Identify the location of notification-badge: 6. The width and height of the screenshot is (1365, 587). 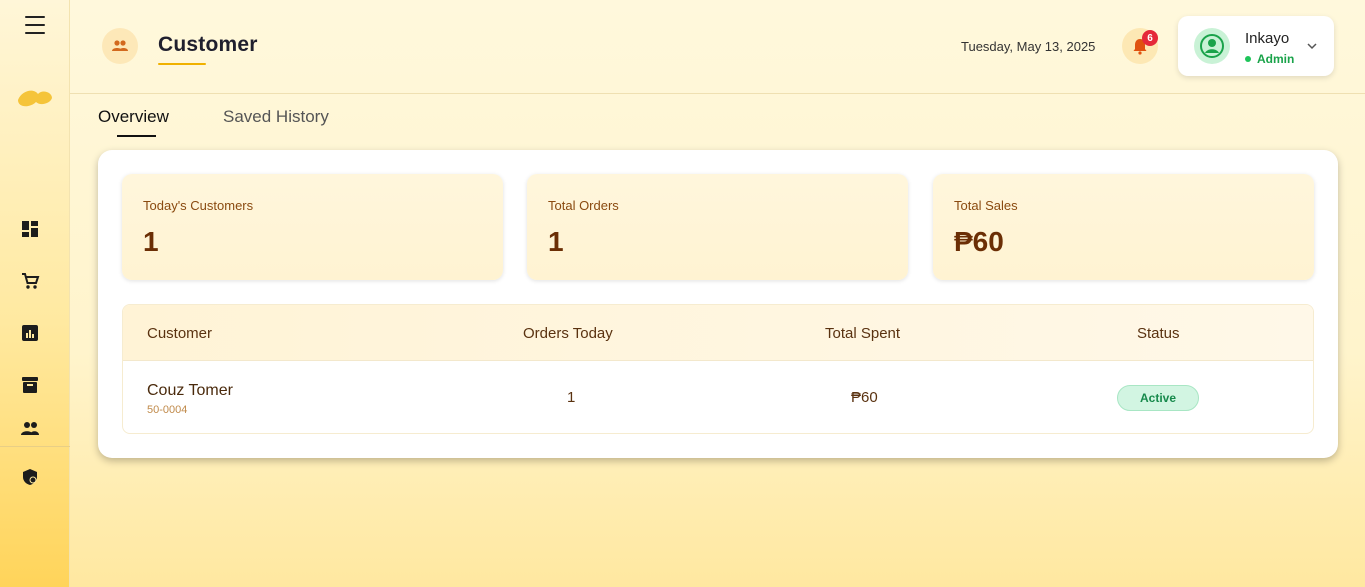
(1150, 38).